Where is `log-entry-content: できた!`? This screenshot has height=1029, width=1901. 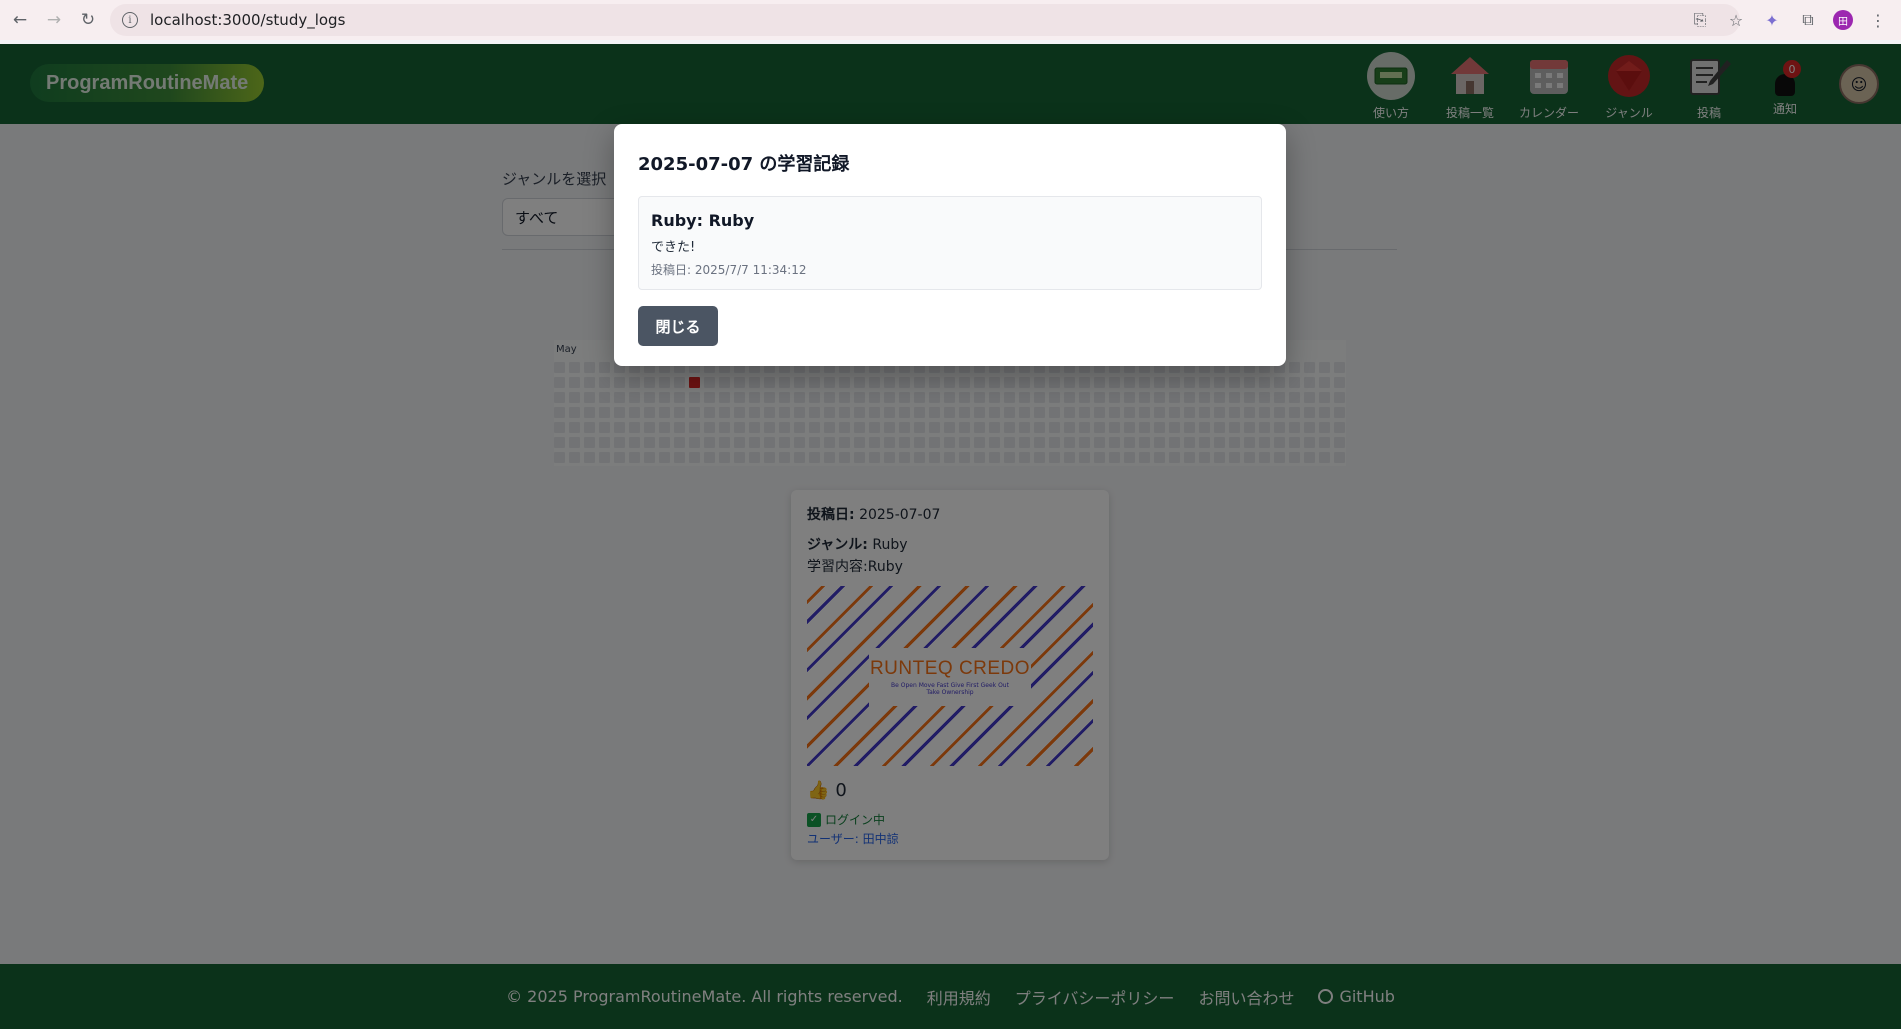
log-entry-content: できた! is located at coordinates (673, 247).